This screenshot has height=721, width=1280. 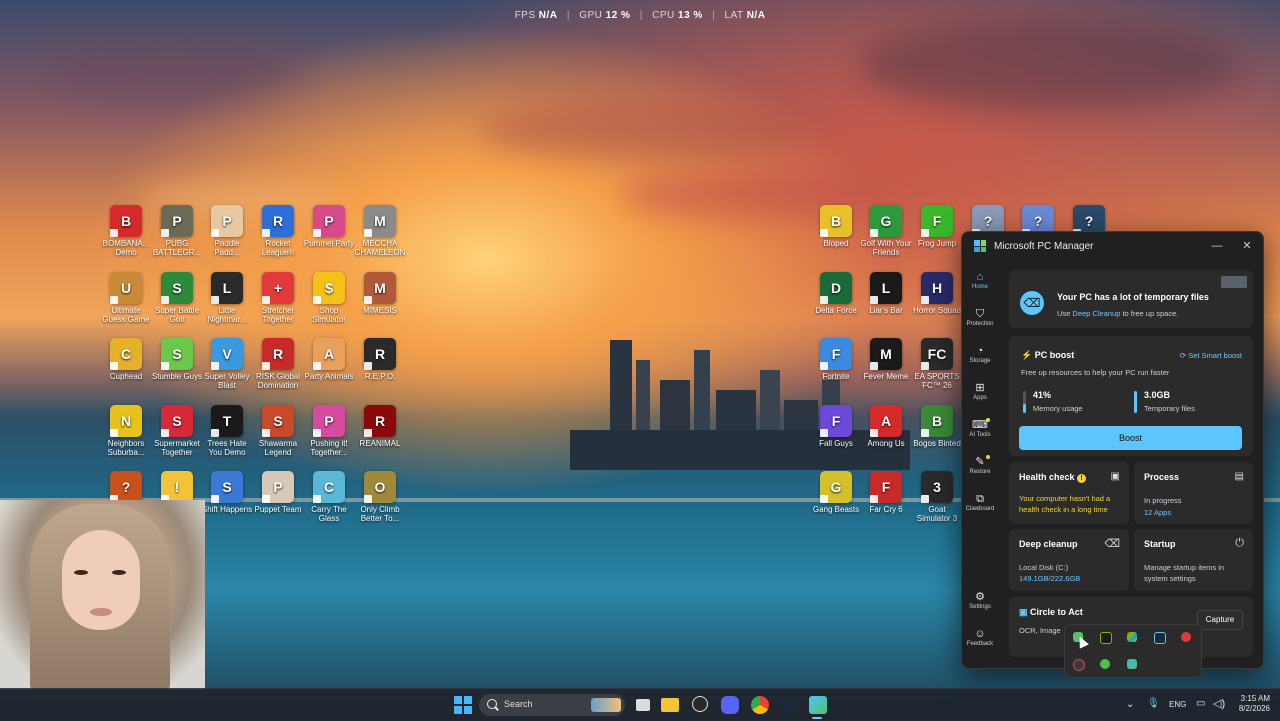 I want to click on desktop-icon: FC EA SPORTS FC™ 26, so click(x=937, y=365).